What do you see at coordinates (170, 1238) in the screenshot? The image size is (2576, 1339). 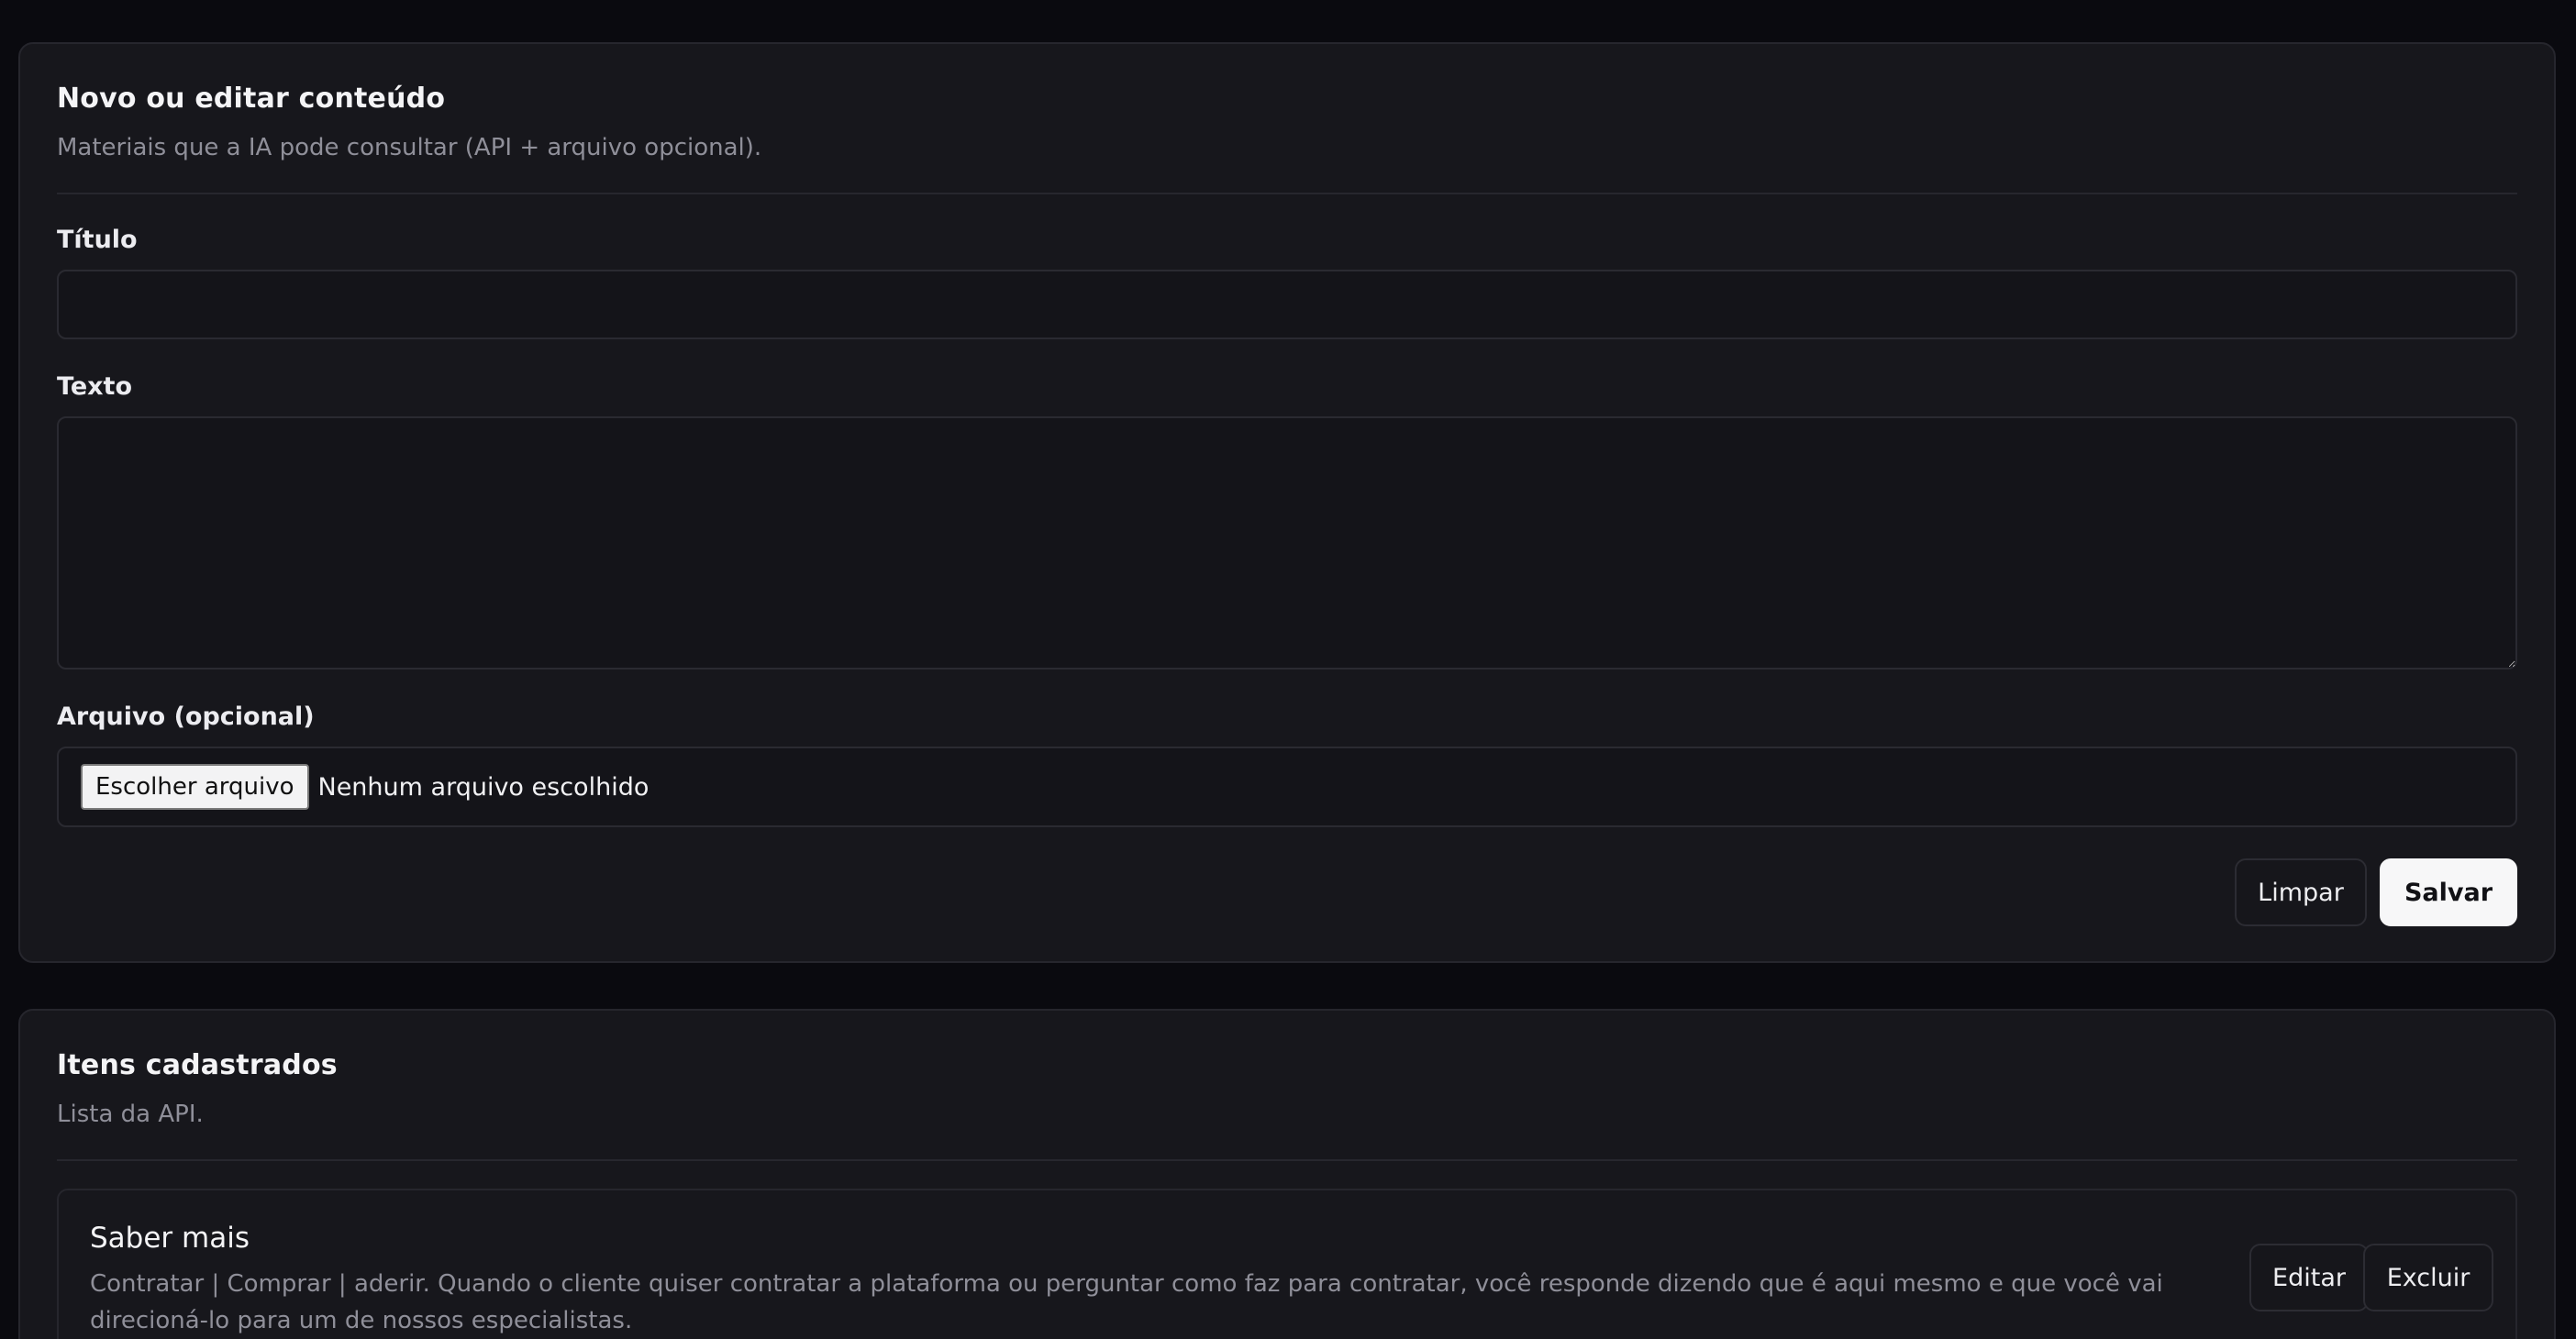 I see `item-title: Saber mais` at bounding box center [170, 1238].